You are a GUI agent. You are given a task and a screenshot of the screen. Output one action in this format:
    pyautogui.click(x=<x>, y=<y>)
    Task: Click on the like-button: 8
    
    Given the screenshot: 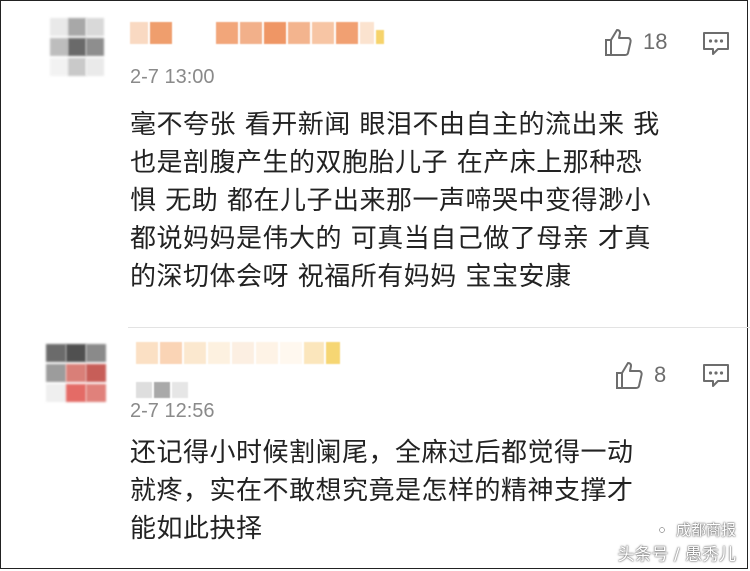 What is the action you would take?
    pyautogui.click(x=640, y=375)
    